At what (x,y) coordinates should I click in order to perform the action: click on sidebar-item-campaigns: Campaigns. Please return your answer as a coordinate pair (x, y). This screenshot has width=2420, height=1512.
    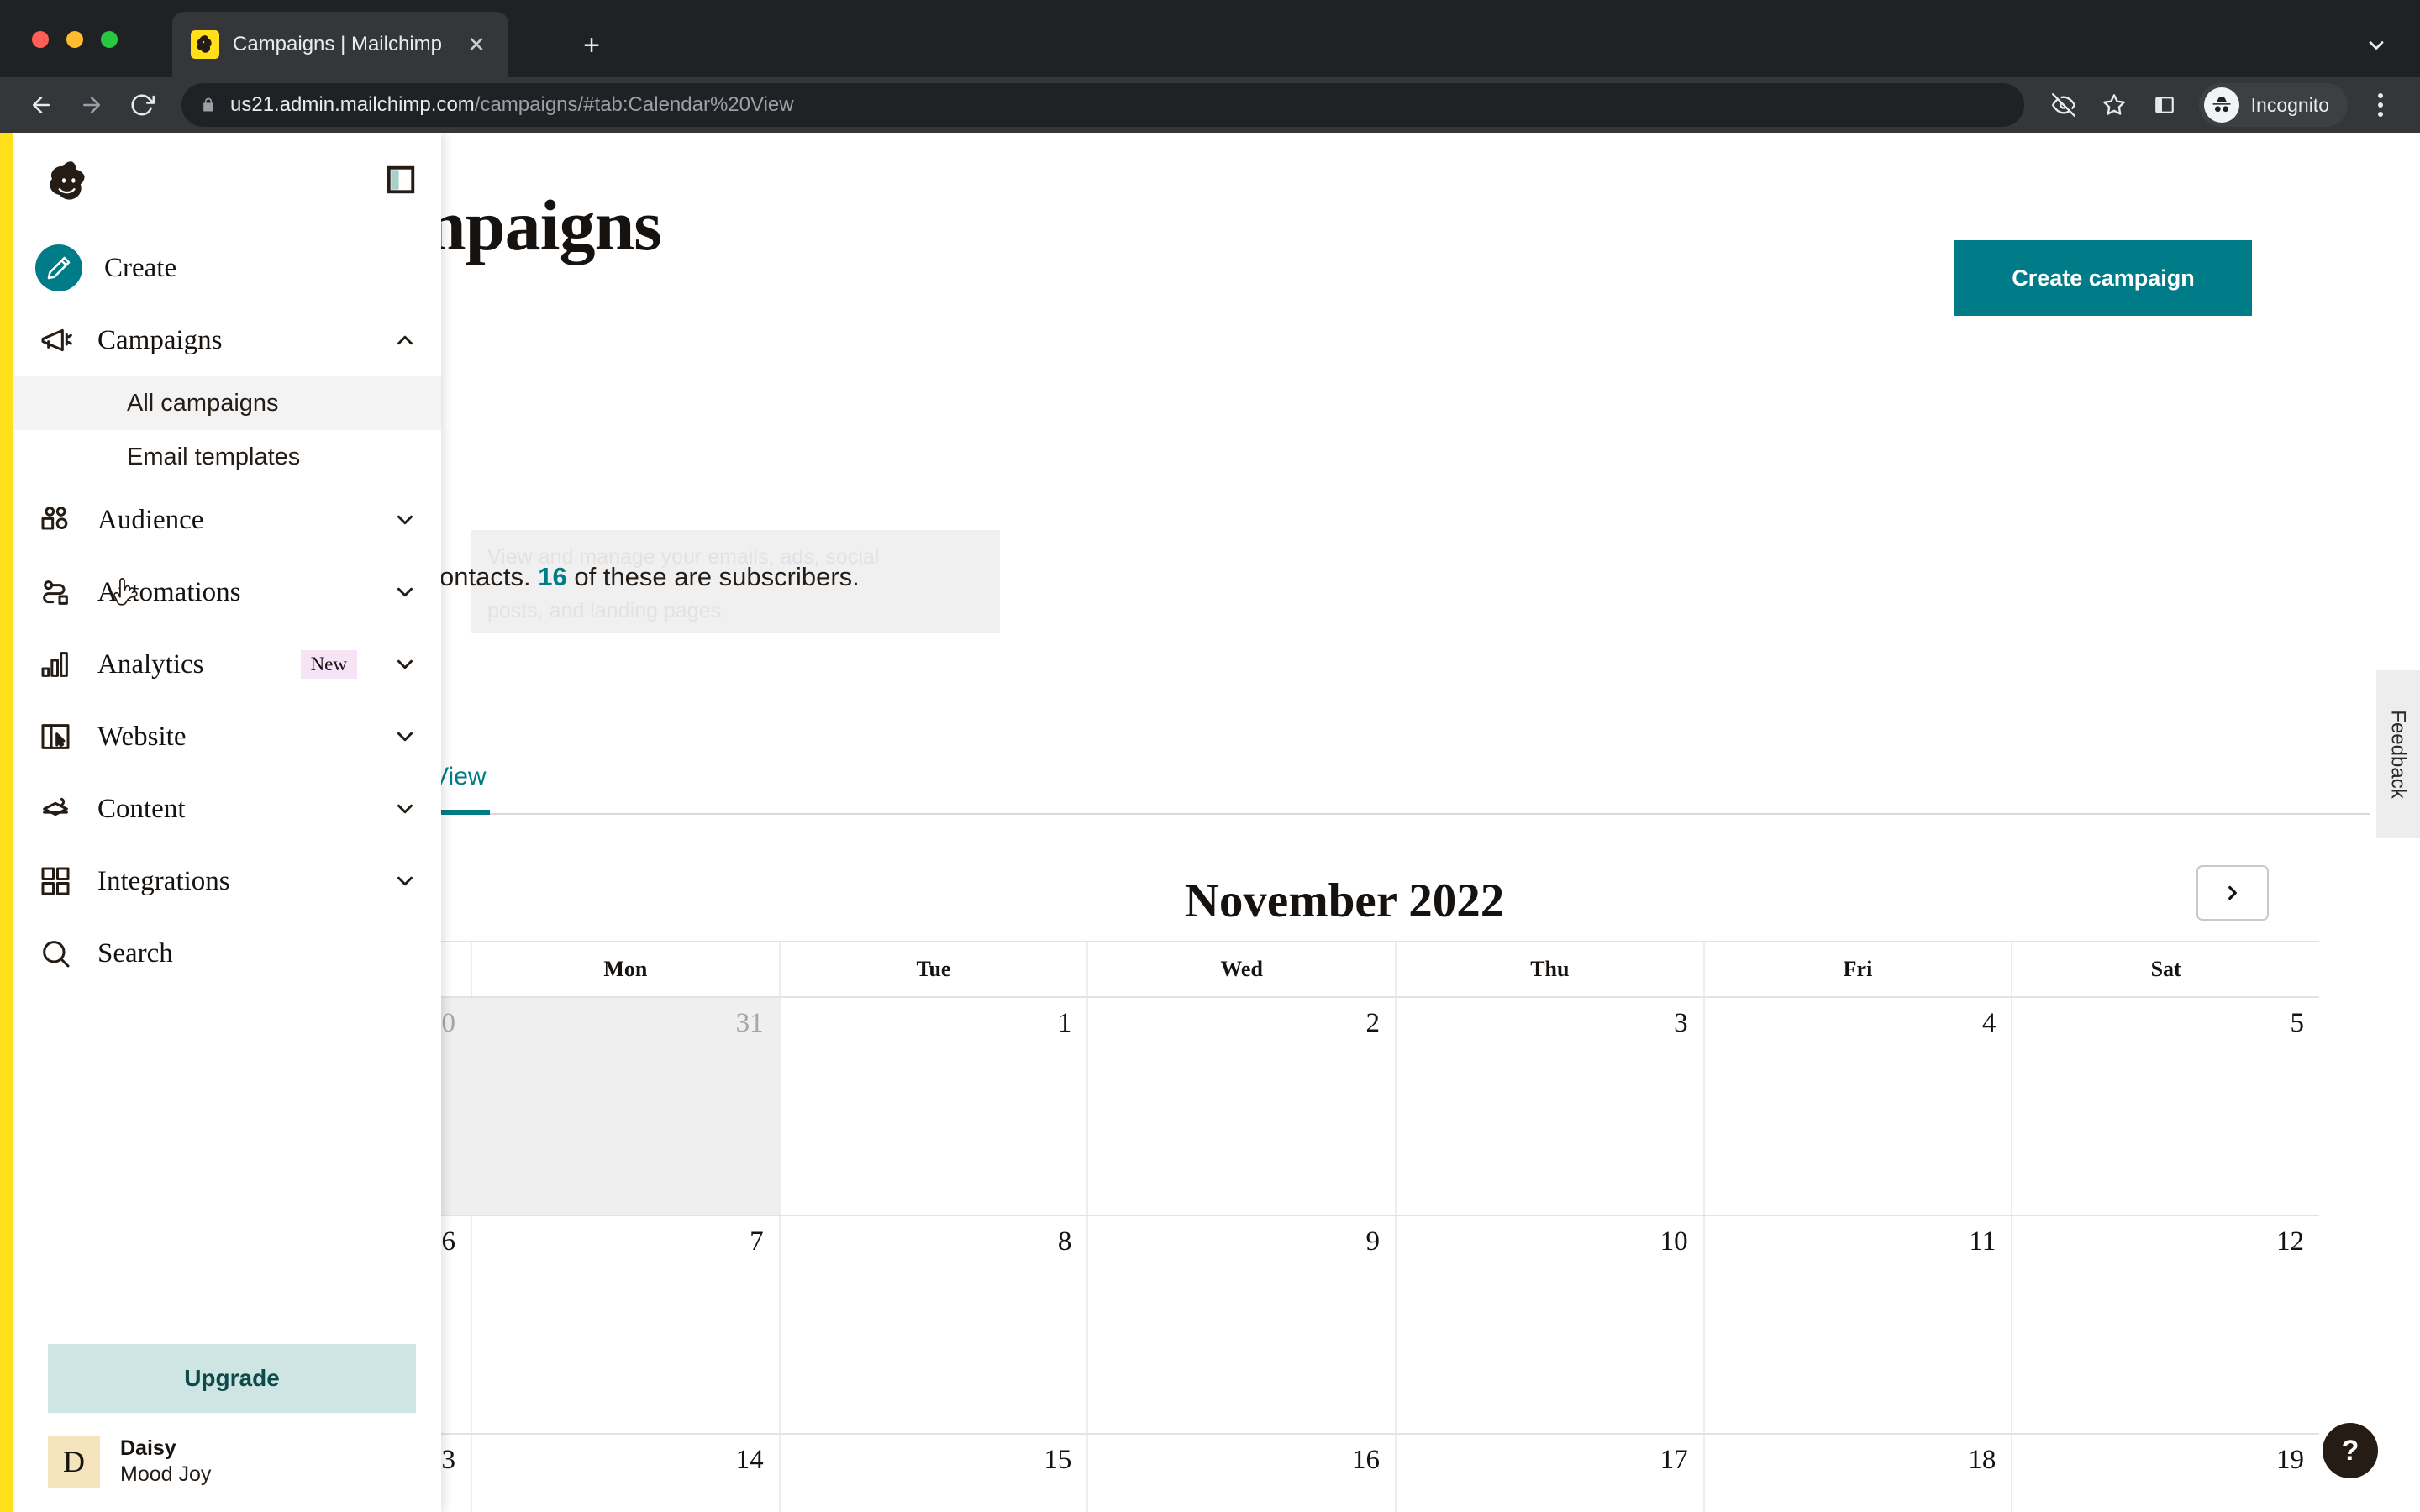
    Looking at the image, I should click on (227, 340).